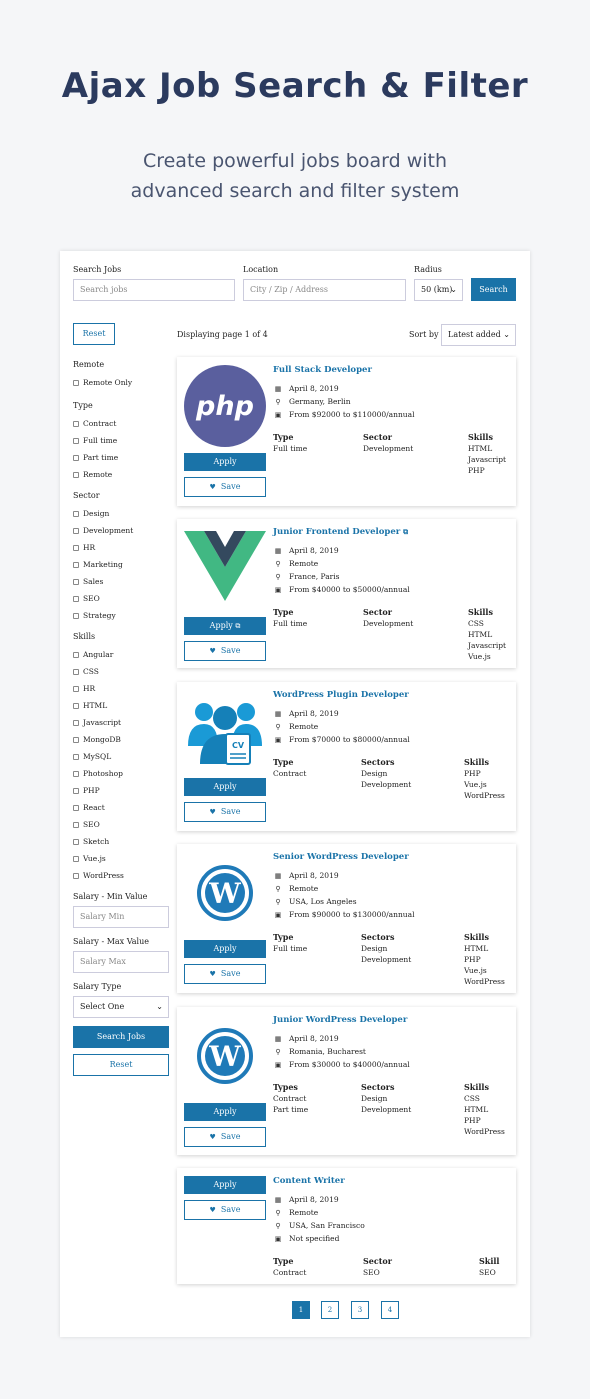  I want to click on job-title-link: Full Stack Developer, so click(322, 370).